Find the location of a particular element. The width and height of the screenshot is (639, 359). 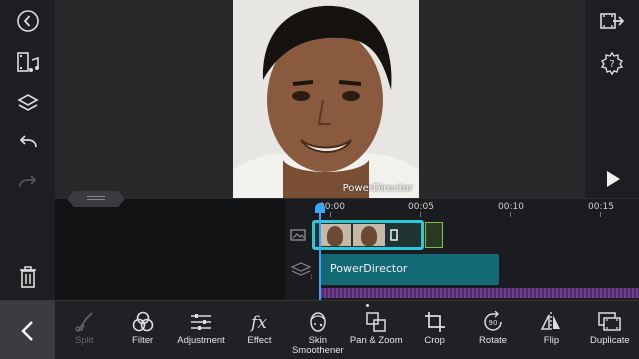

video-clip is located at coordinates (368, 235).